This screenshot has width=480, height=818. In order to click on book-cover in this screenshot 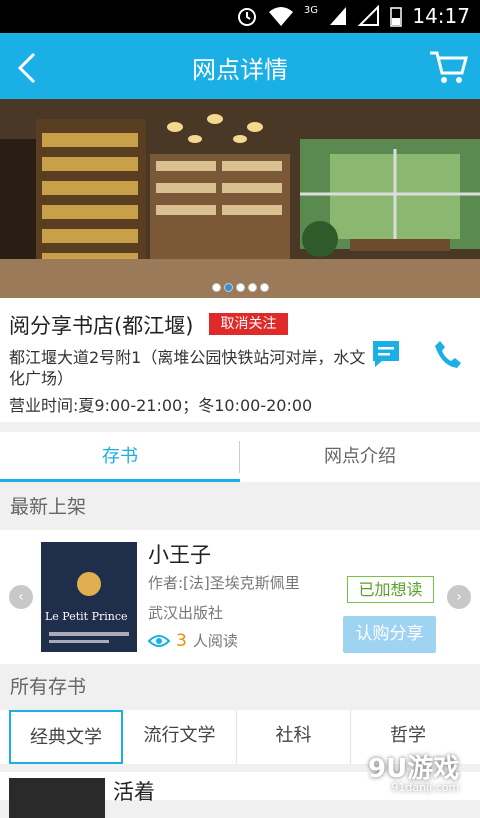, I will do `click(57, 798)`.